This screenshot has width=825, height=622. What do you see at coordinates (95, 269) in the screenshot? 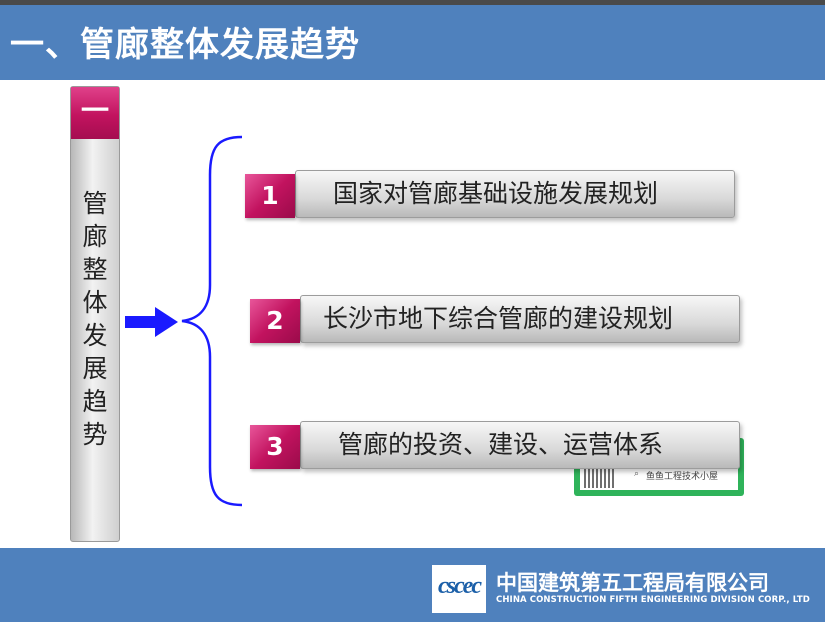
I see `vertical-char: 整` at bounding box center [95, 269].